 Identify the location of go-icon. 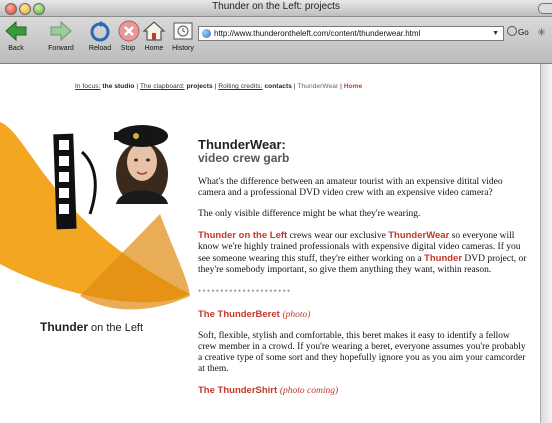
(512, 31).